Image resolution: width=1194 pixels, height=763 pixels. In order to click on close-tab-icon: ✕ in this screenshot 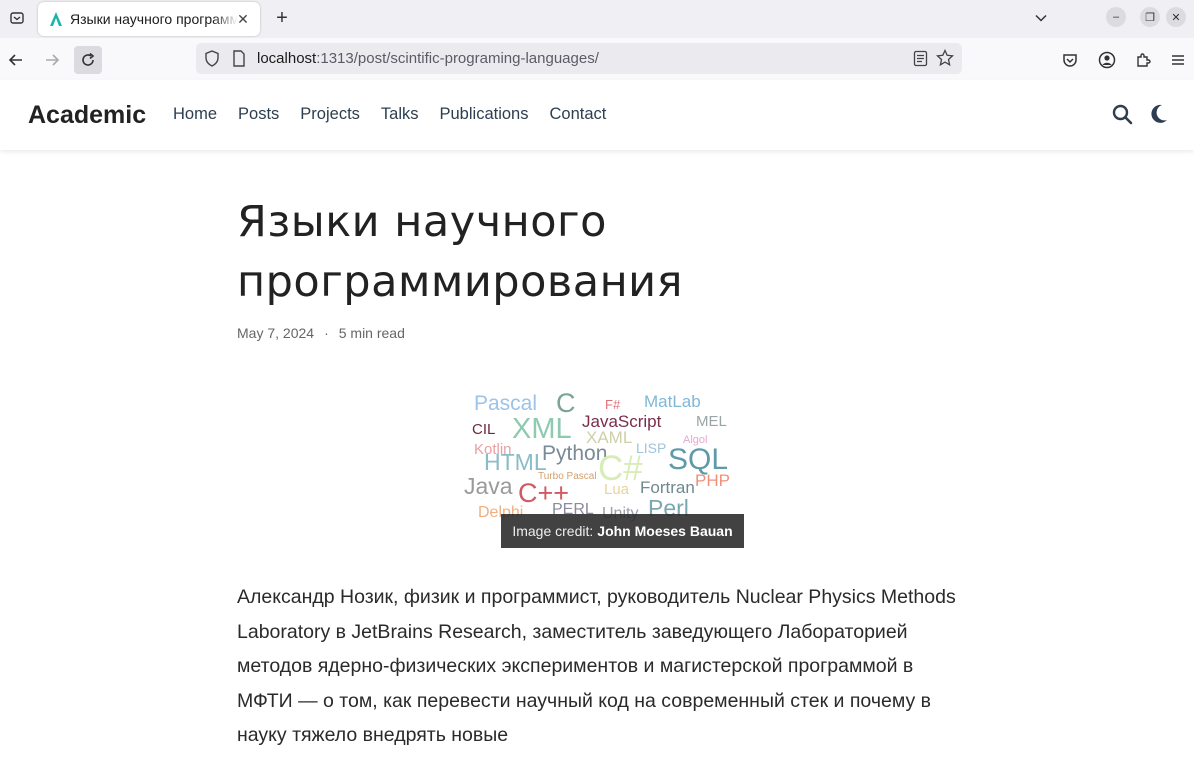, I will do `click(243, 19)`.